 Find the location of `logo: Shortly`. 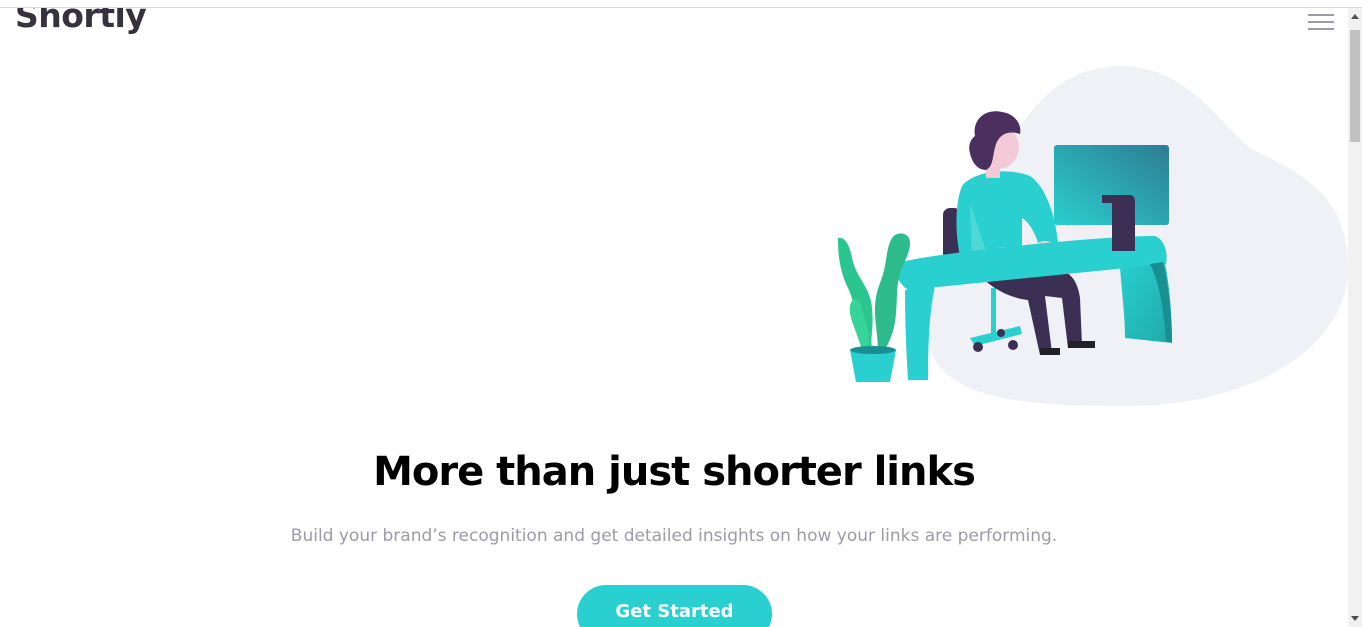

logo: Shortly is located at coordinates (81, 21).